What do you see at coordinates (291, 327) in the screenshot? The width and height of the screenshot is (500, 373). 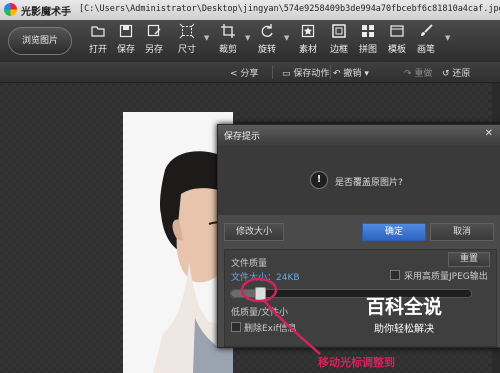 I see `annotation-arrow` at bounding box center [291, 327].